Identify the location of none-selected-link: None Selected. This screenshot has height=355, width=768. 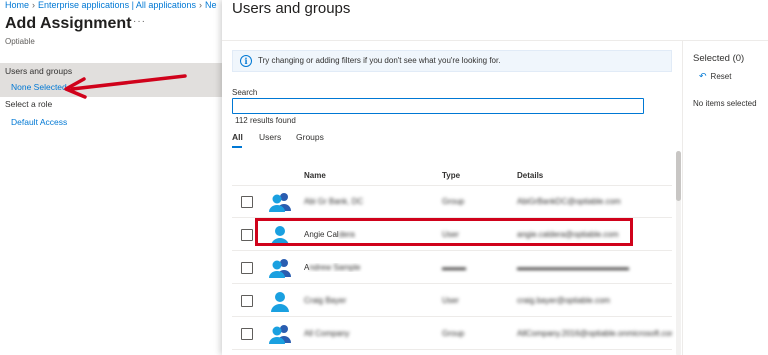
(39, 87).